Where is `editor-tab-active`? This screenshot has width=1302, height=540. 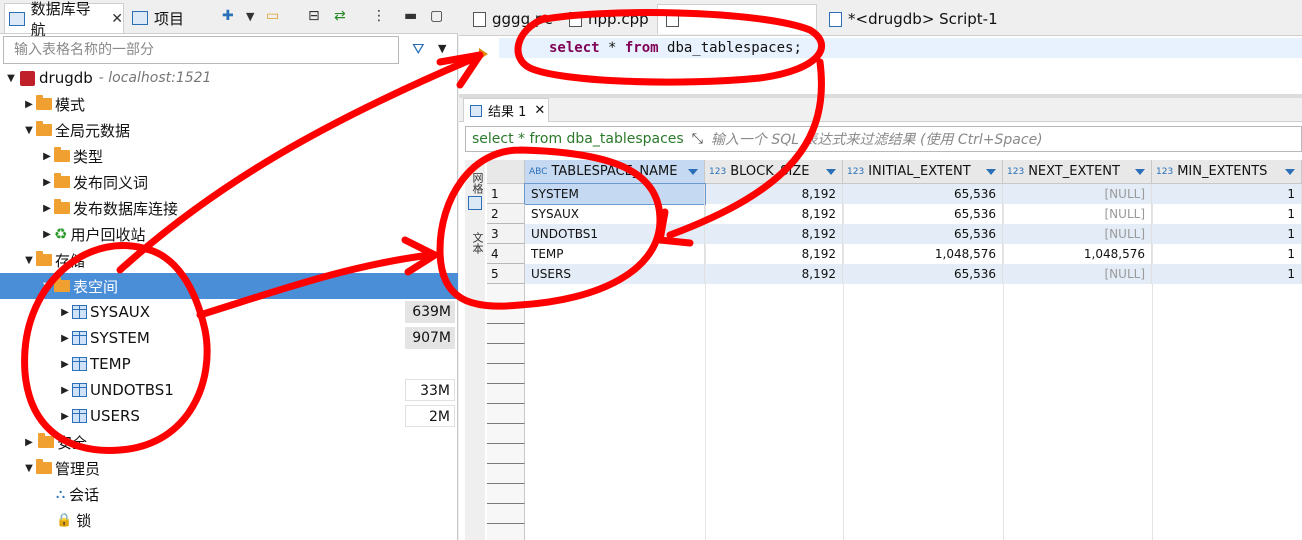 editor-tab-active is located at coordinates (737, 19).